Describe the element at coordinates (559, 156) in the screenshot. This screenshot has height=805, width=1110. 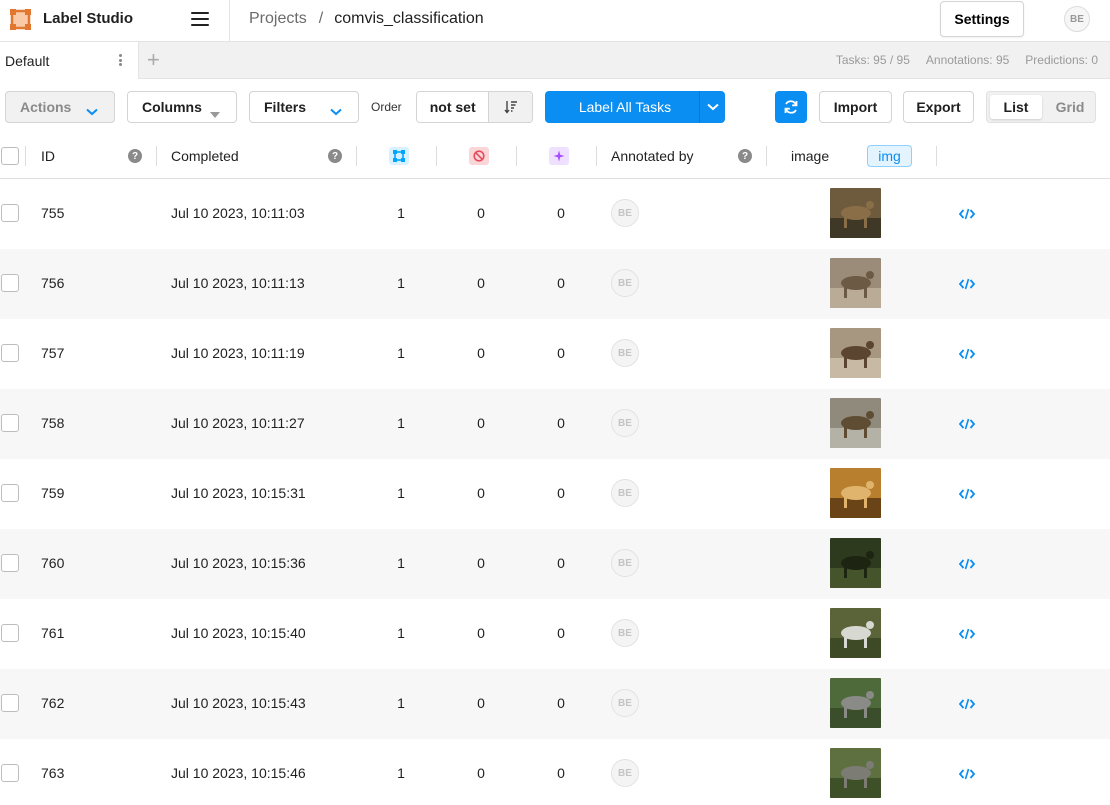
I see `predictions-count-icon` at that location.